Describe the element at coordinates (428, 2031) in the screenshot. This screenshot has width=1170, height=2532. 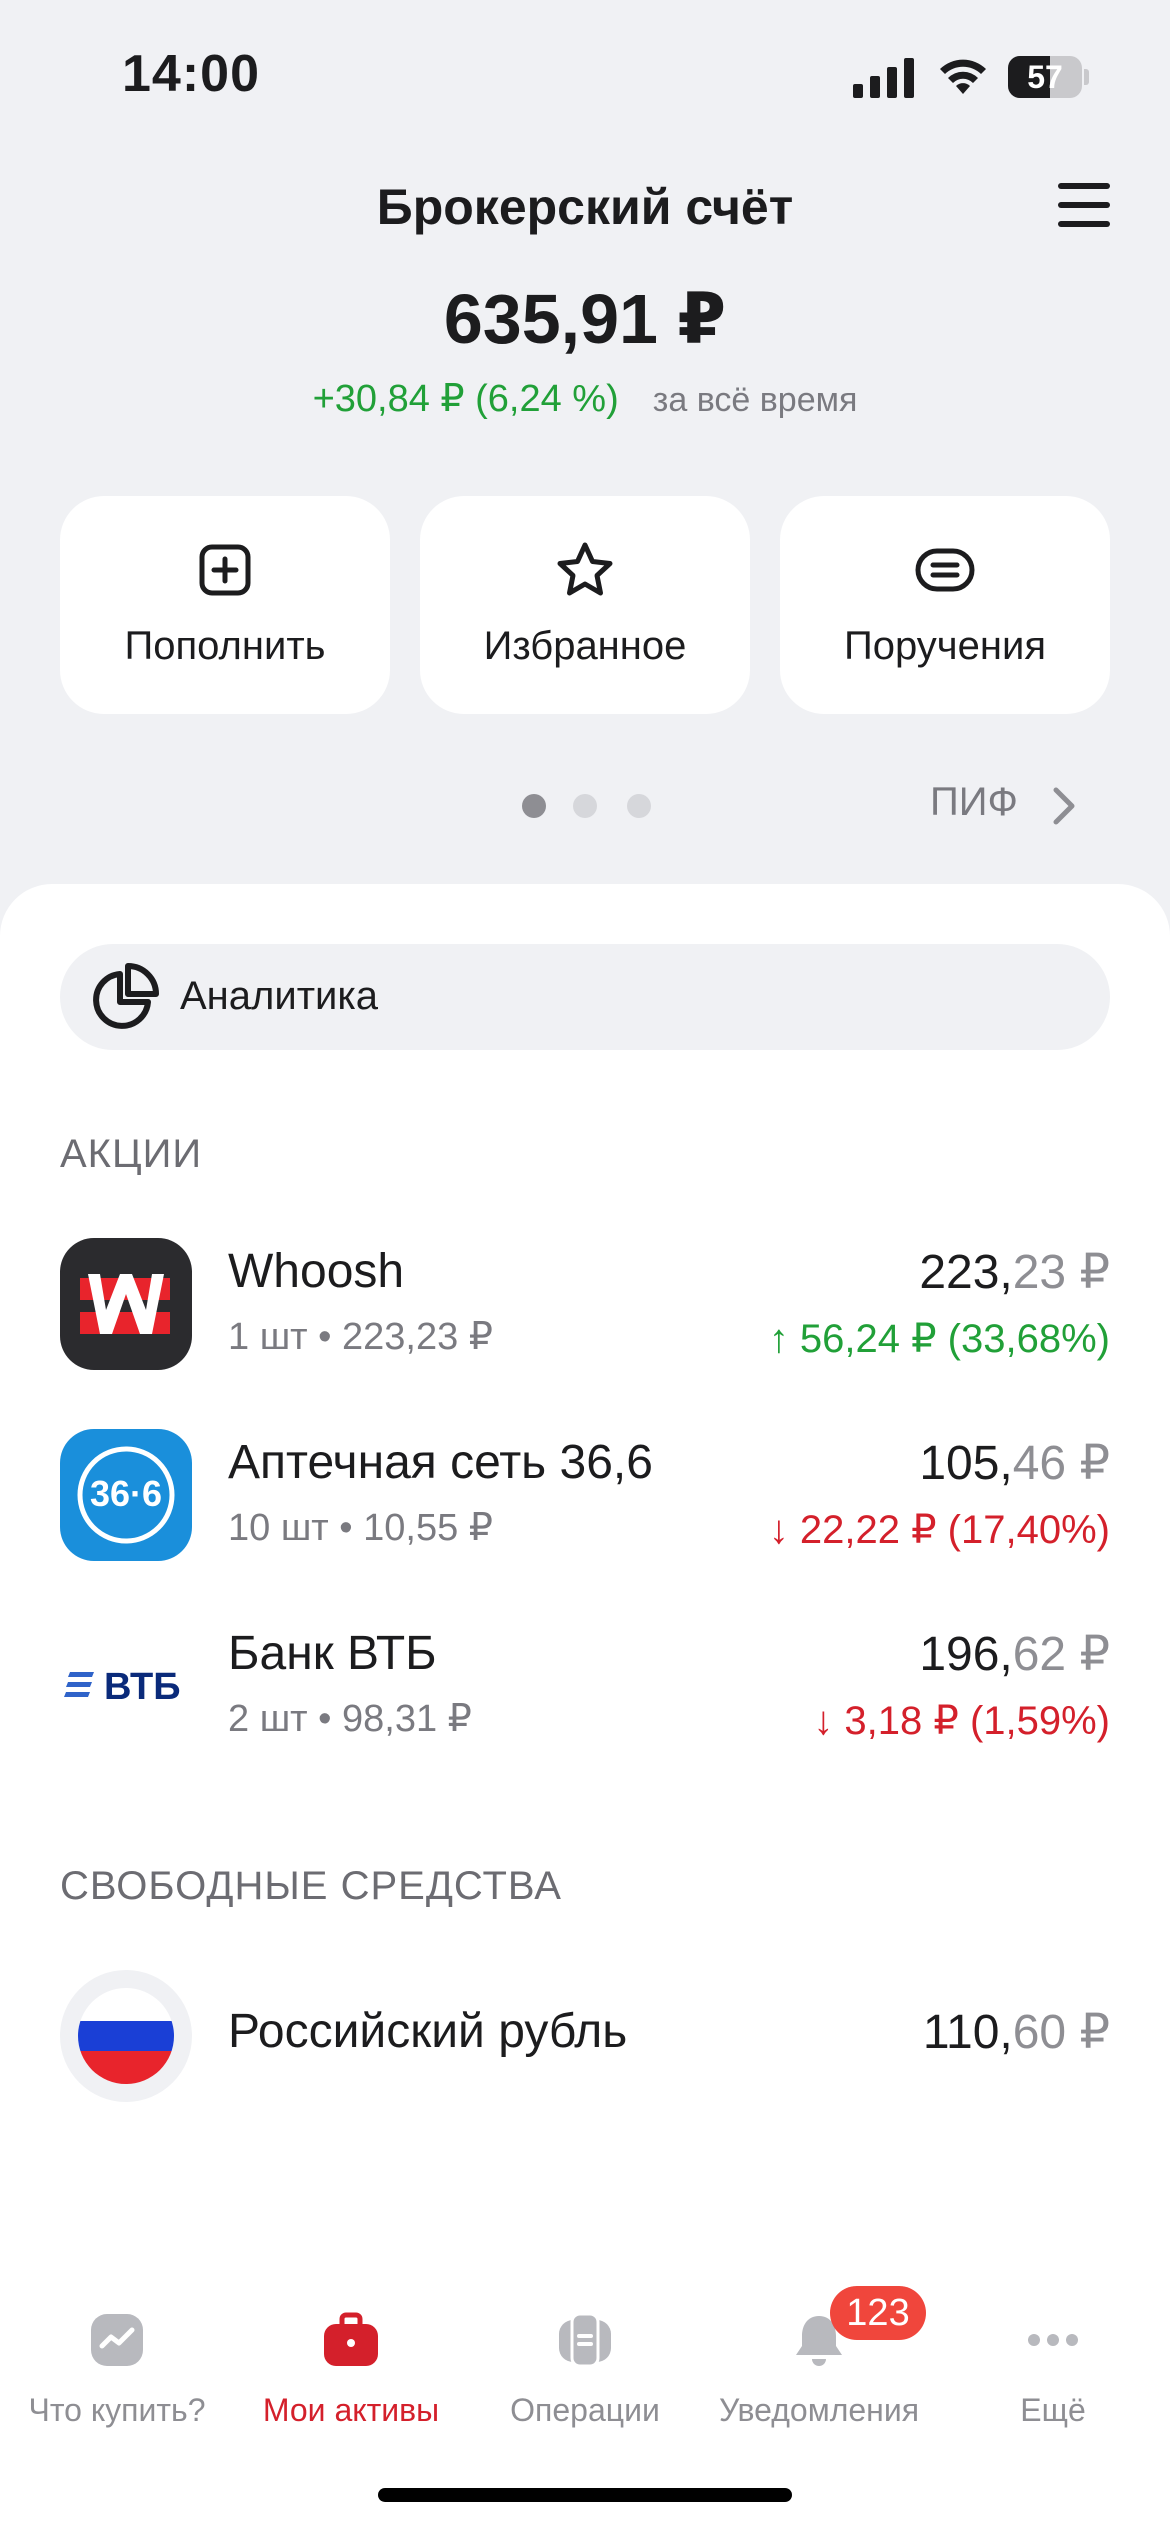
I see `cash-name: Российский рубль` at that location.